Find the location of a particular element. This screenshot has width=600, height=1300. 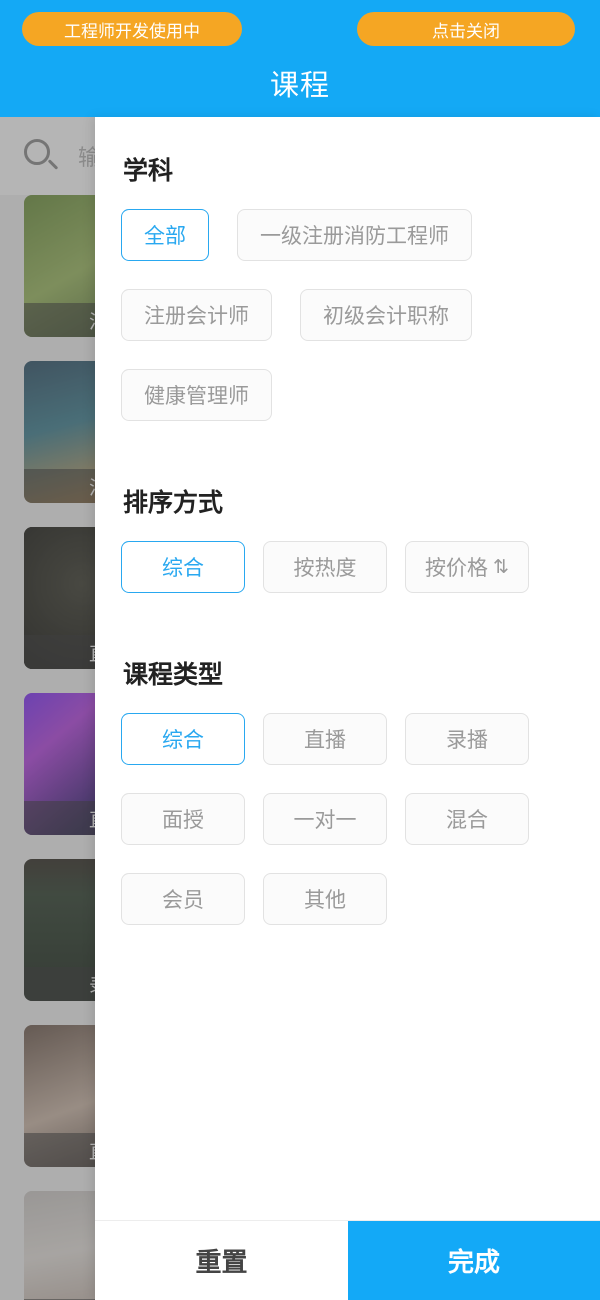

filter-chip-course-type: 一对一 is located at coordinates (325, 819).